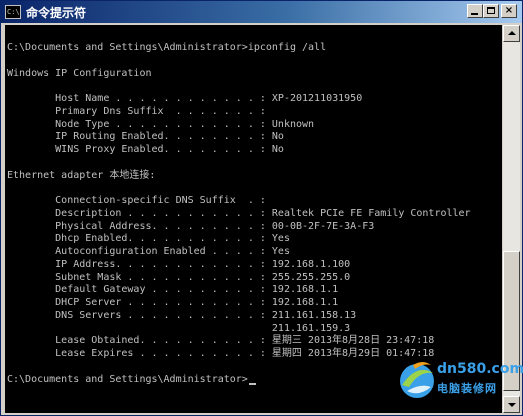 This screenshot has width=523, height=416. I want to click on dn580-logo-icon, so click(417, 380).